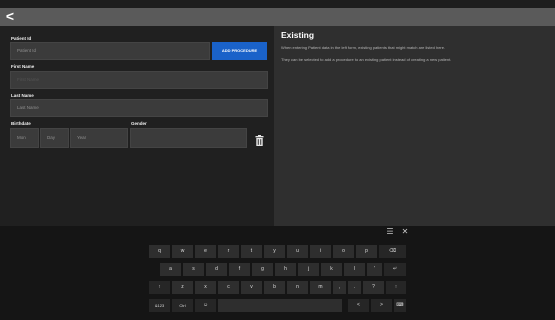 This screenshot has height=320, width=555. I want to click on key-question: ?, so click(373, 287).